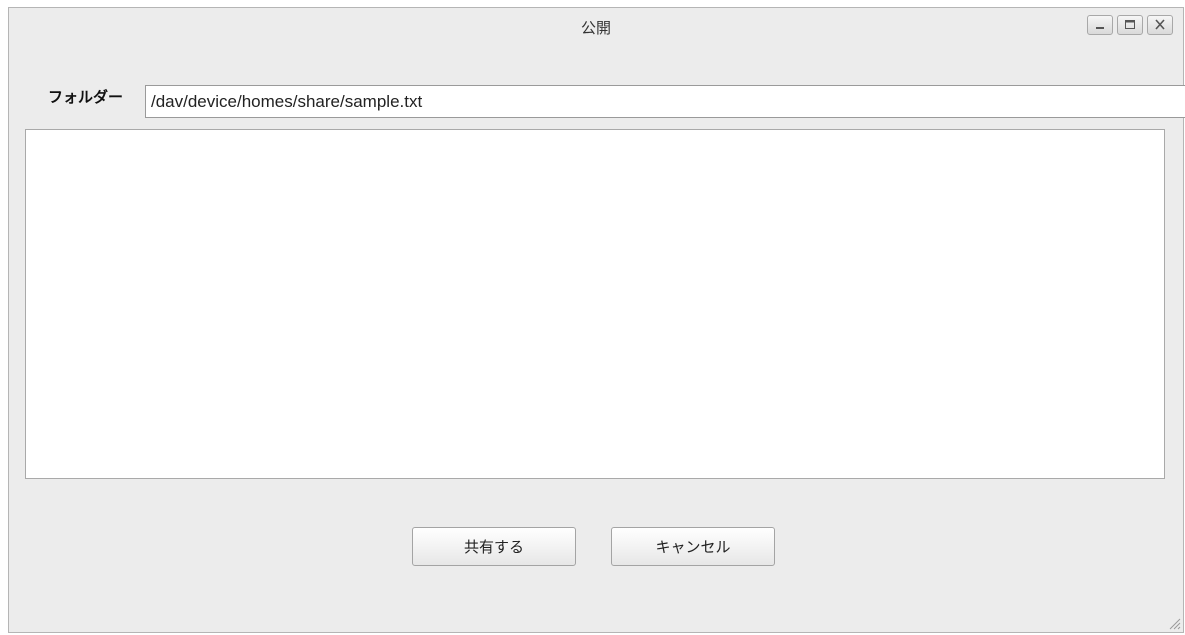 The height and width of the screenshot is (635, 1185). I want to click on maximize-button, so click(1130, 25).